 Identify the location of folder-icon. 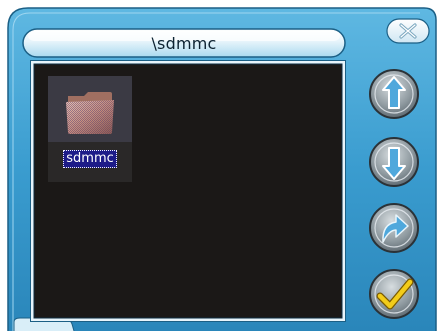
(90, 113).